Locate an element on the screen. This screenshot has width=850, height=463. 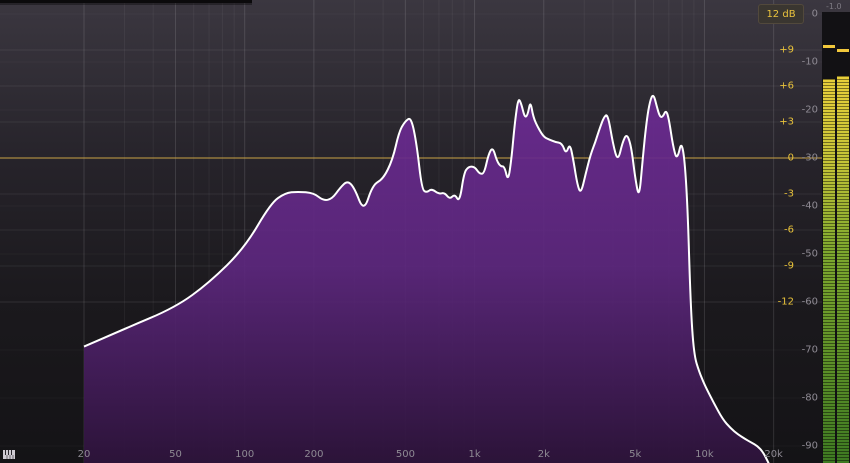
peak-hold-left is located at coordinates (829, 47).